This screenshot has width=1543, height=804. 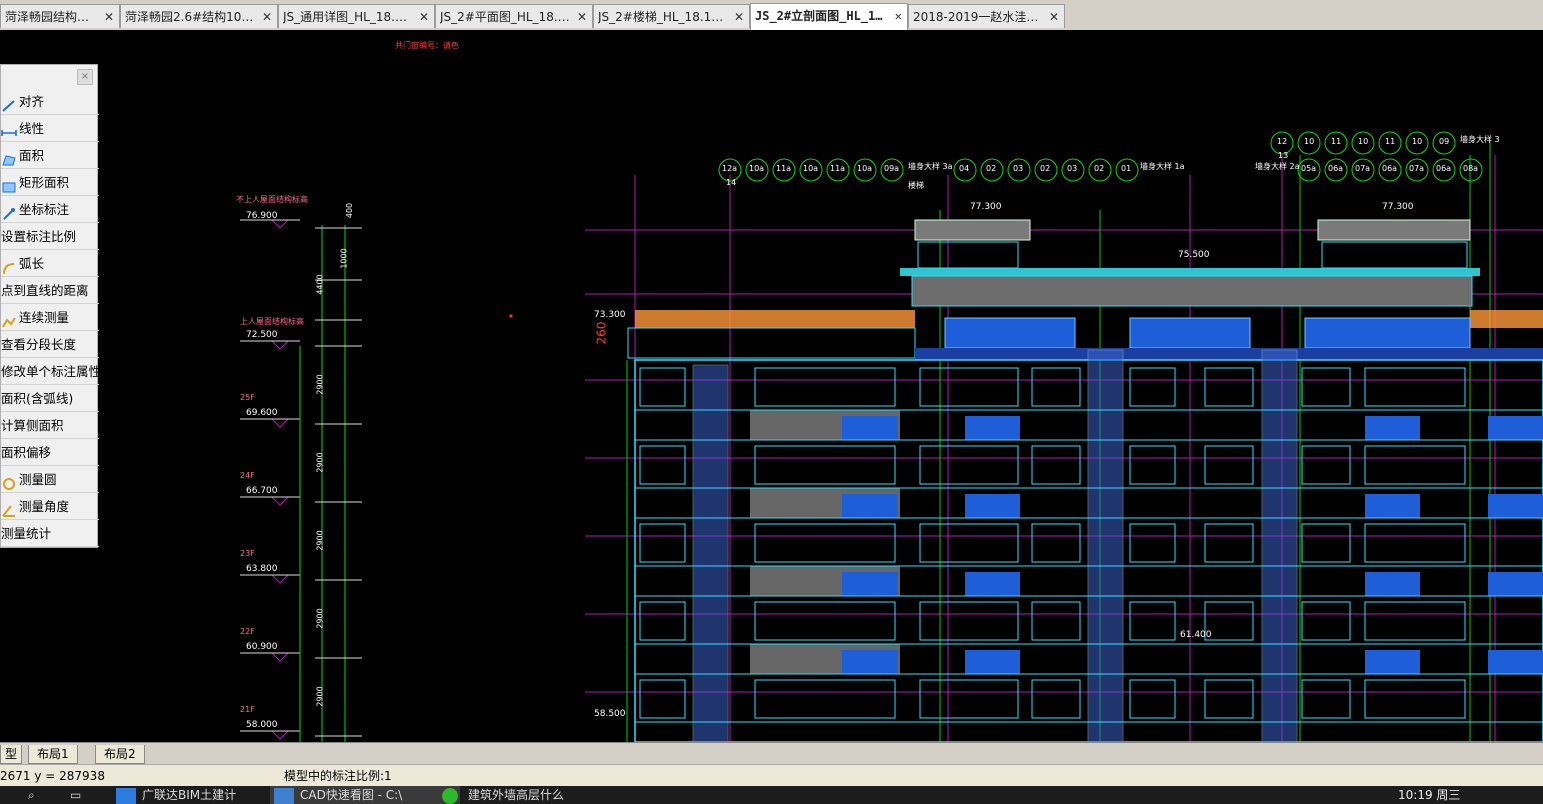 What do you see at coordinates (1277, 166) in the screenshot?
I see `wall-detail-note: 墙身大样 2a` at bounding box center [1277, 166].